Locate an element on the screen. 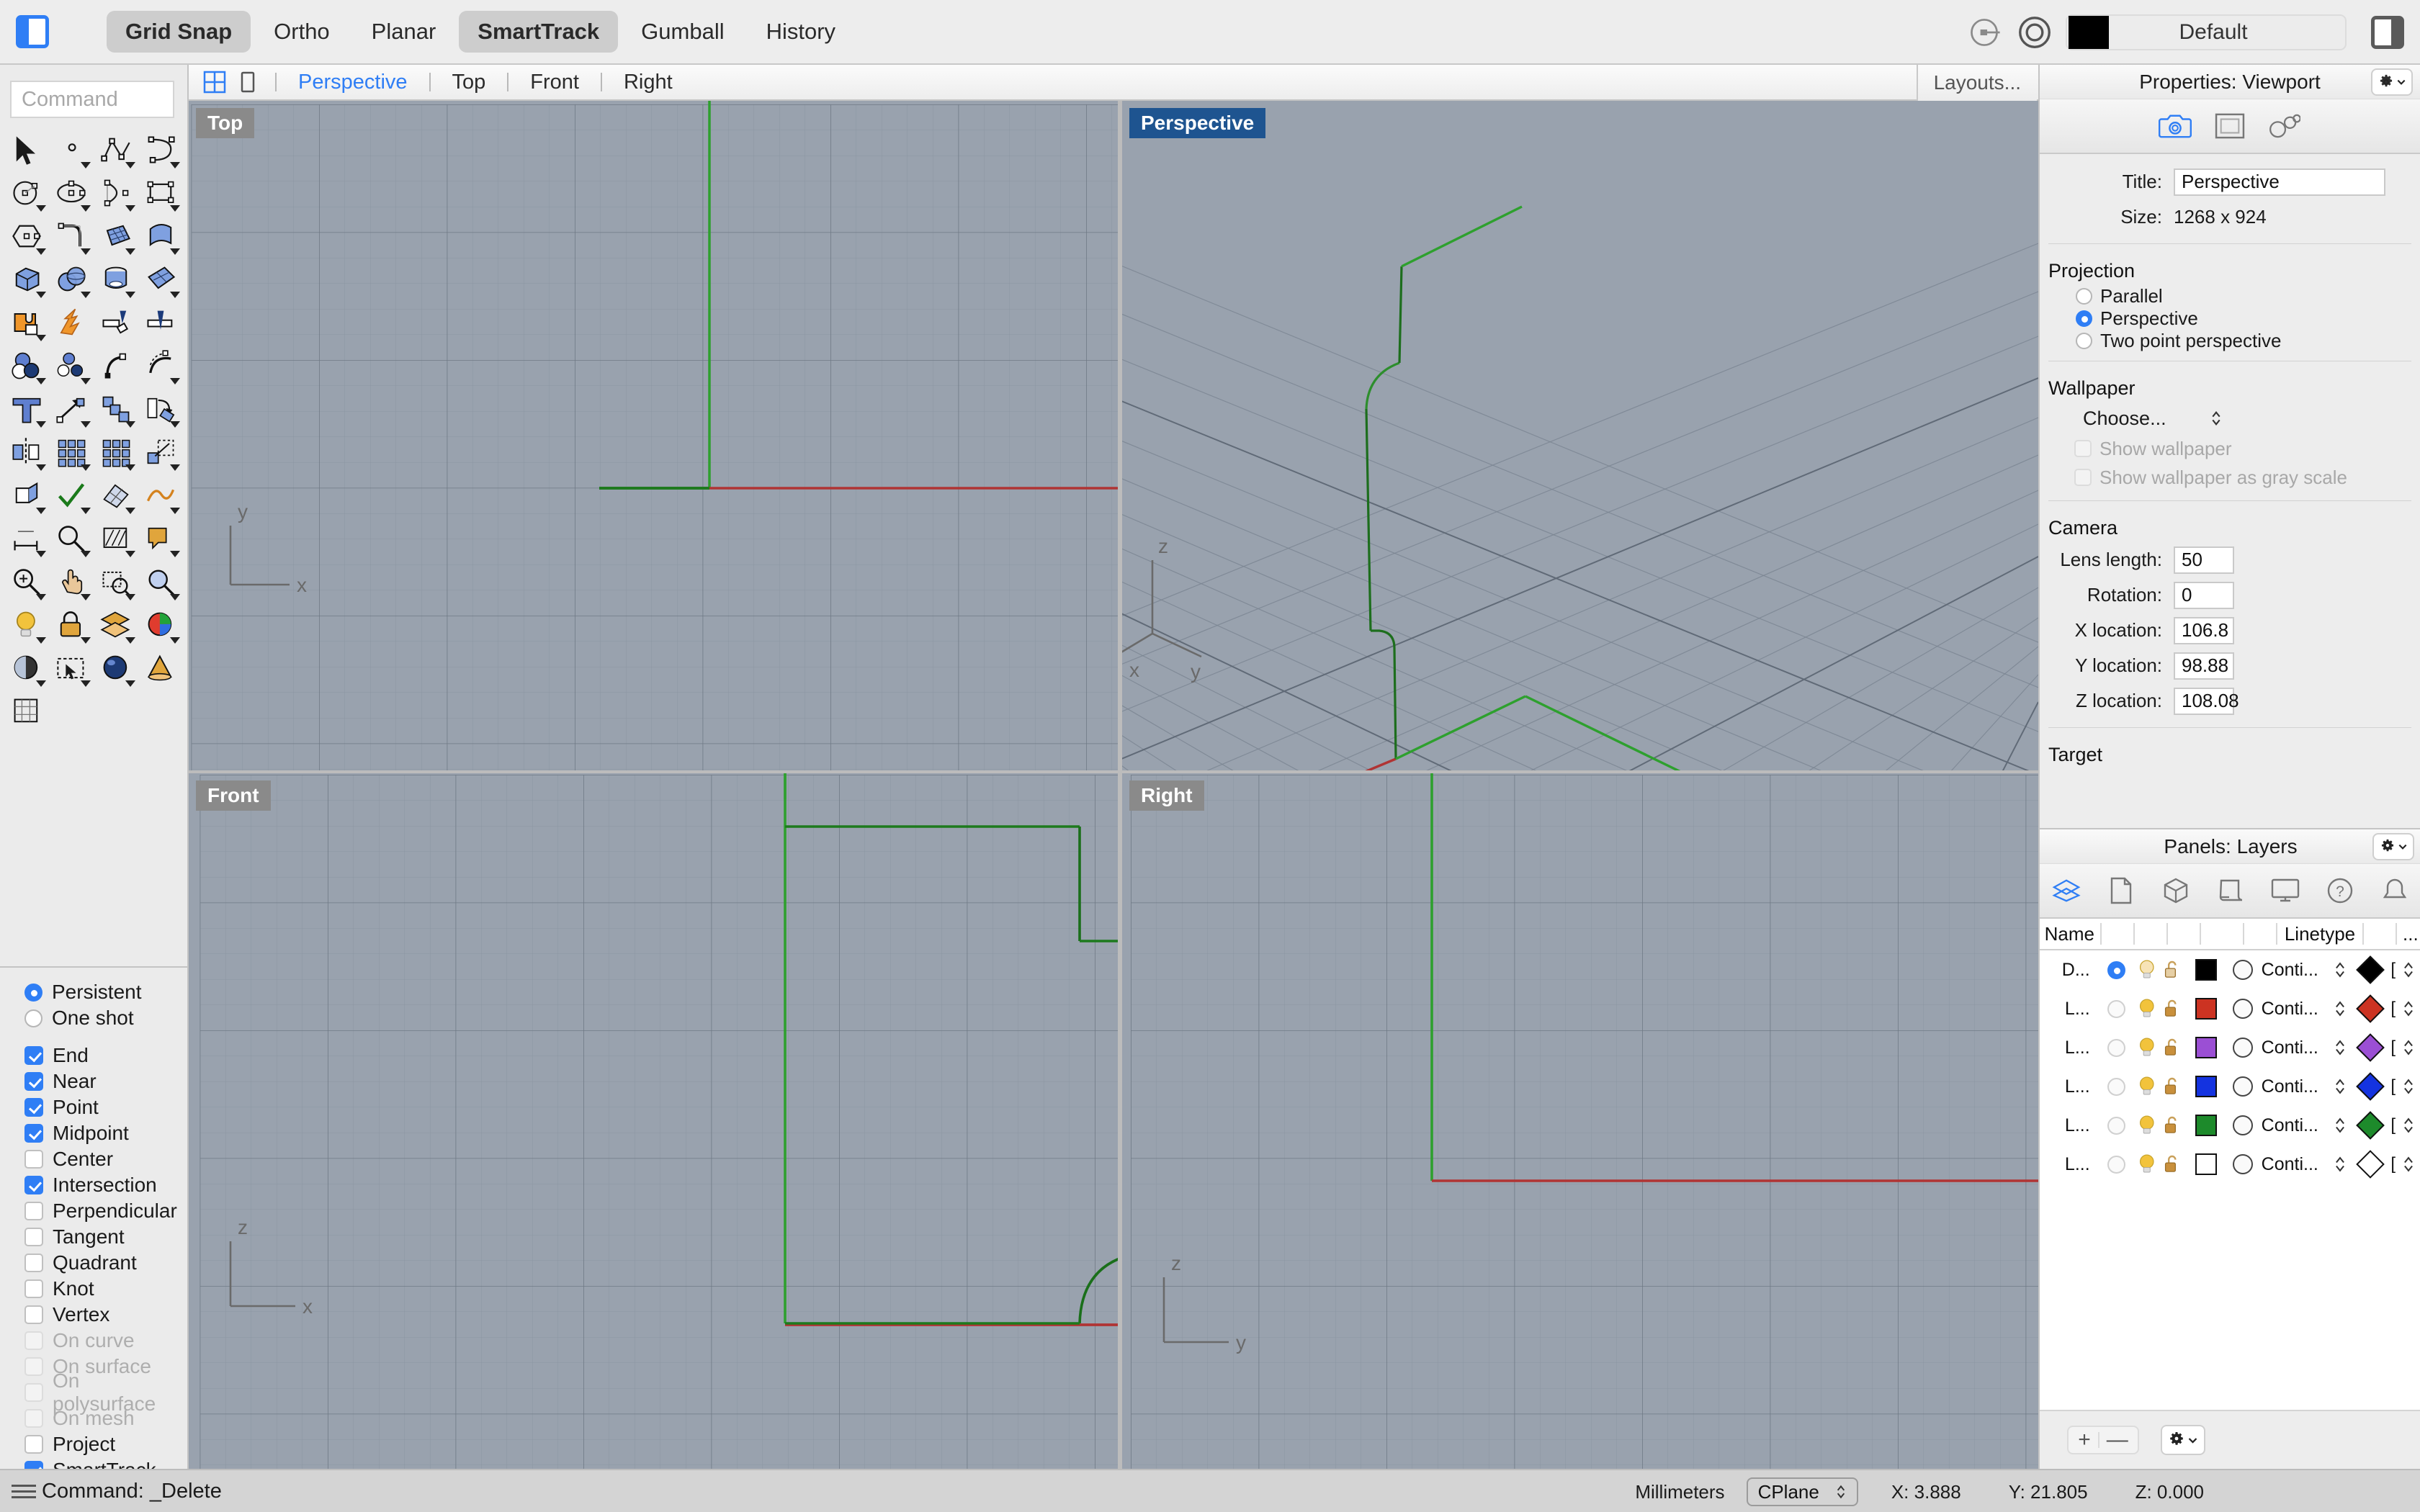 The height and width of the screenshot is (1512, 2420). units-label: Millimeters is located at coordinates (1680, 1492).